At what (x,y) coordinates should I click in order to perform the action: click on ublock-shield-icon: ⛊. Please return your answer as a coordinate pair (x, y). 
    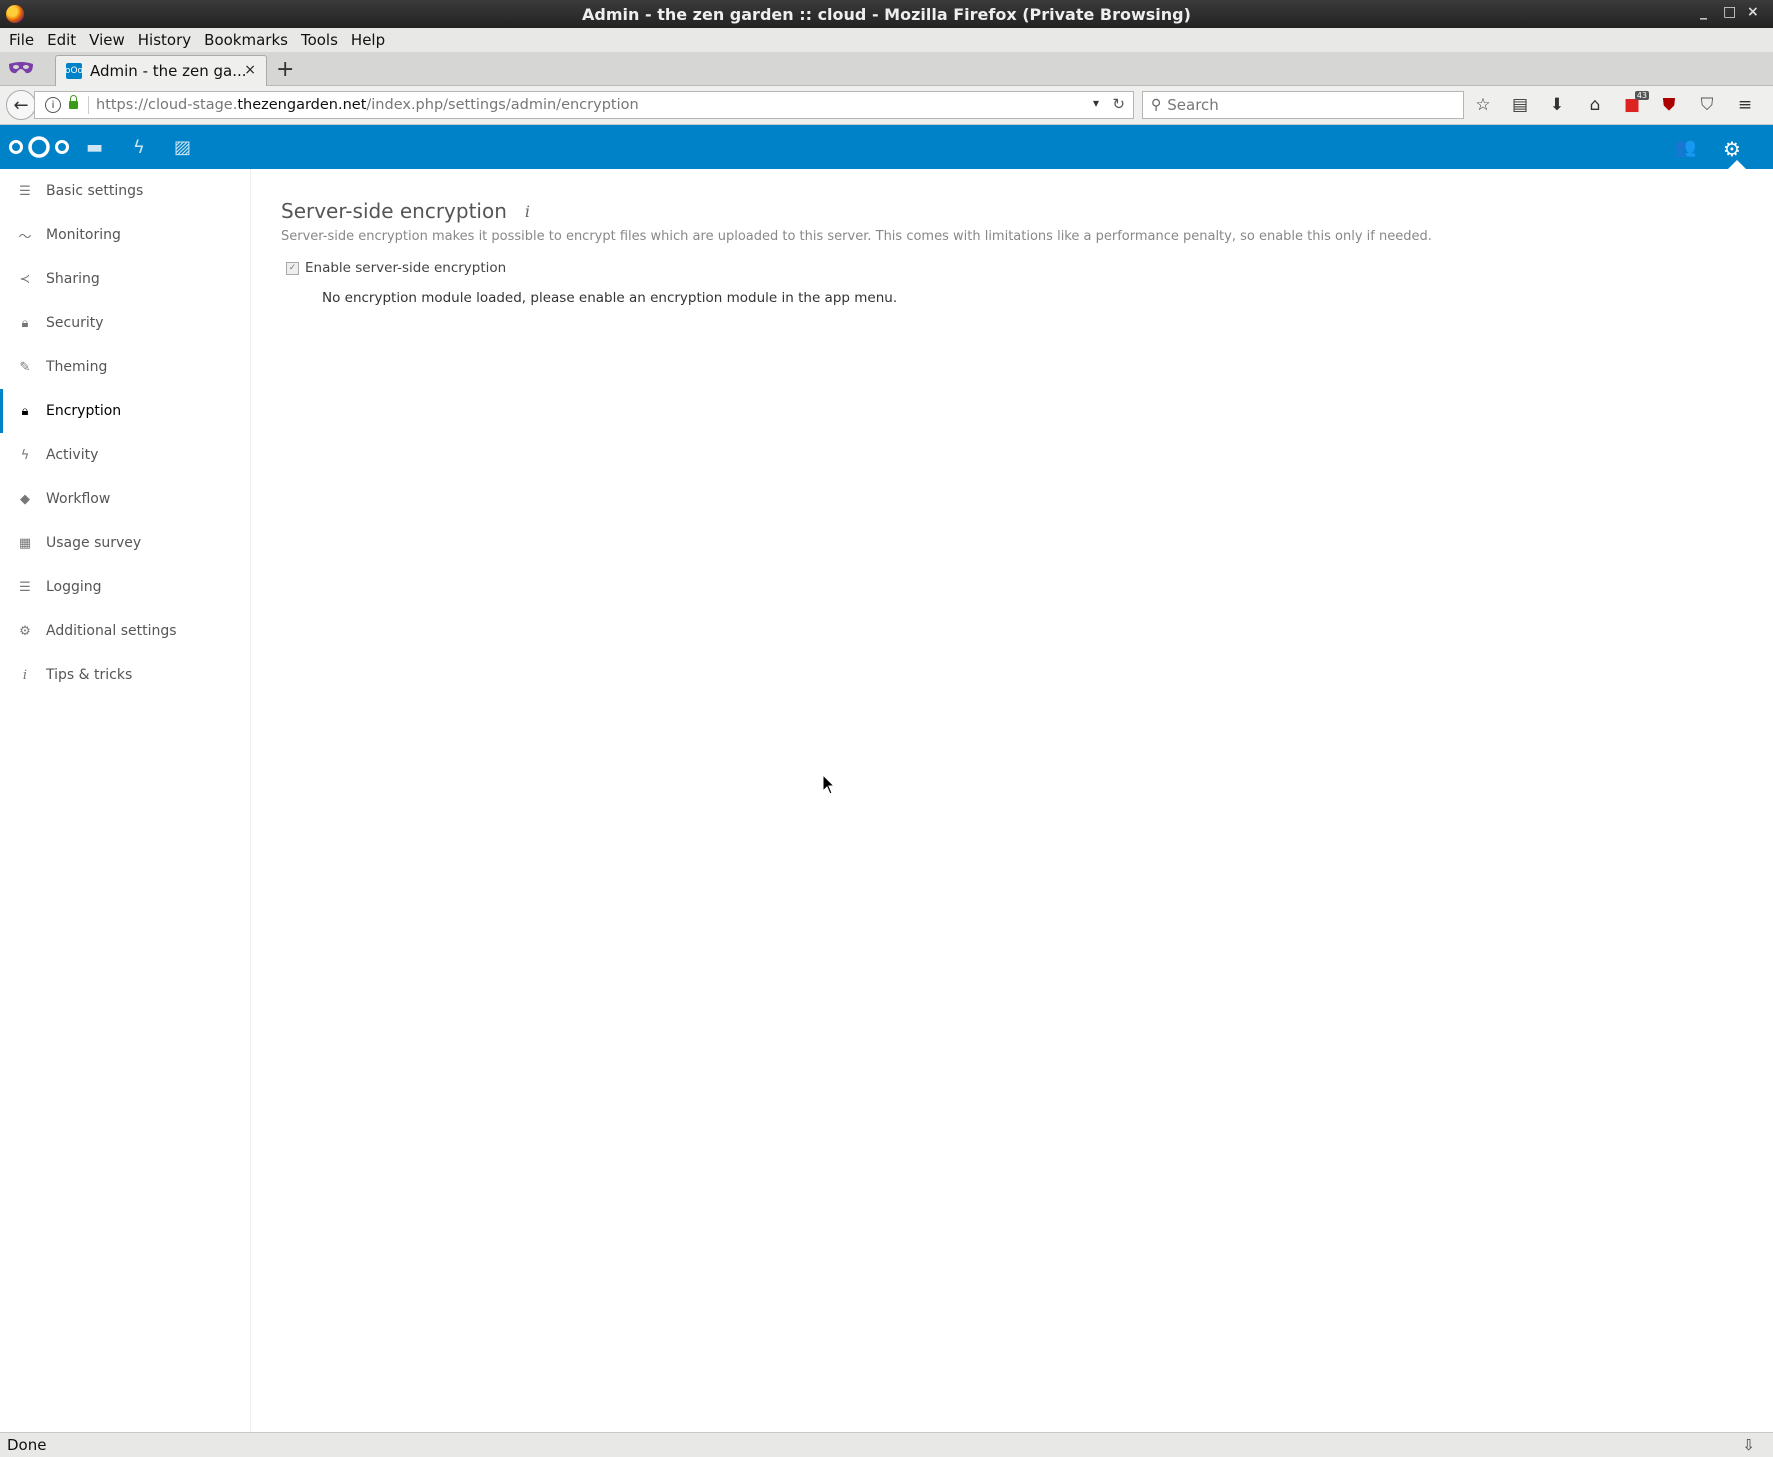
    Looking at the image, I should click on (1669, 105).